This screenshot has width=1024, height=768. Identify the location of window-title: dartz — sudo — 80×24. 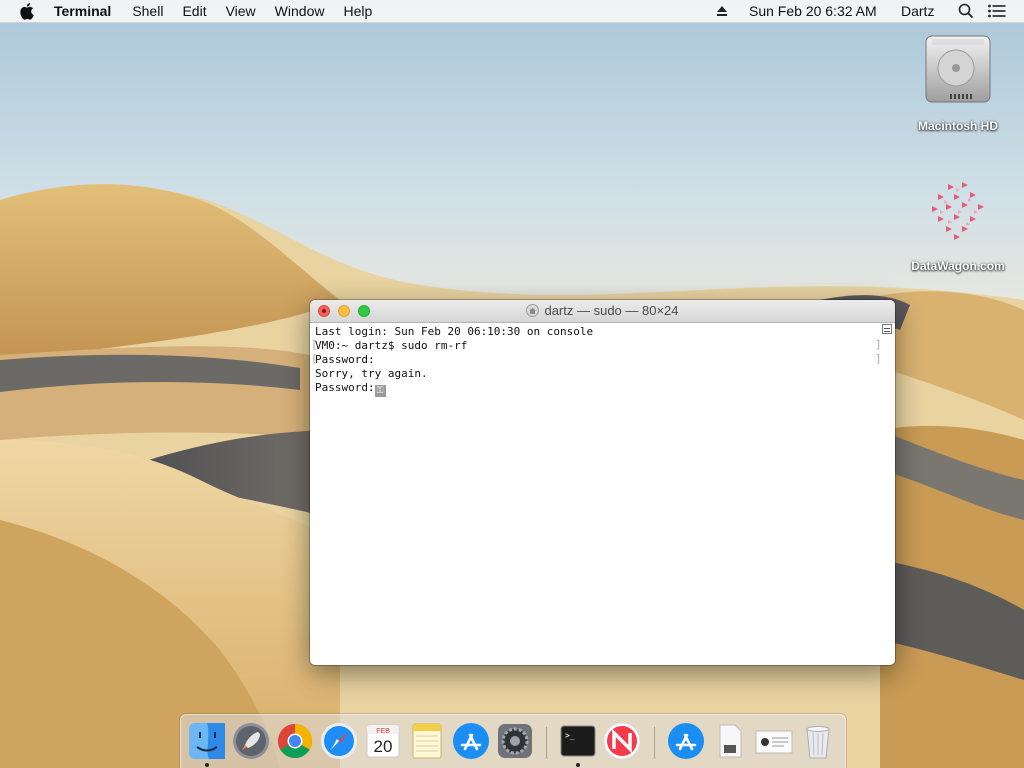
(602, 310).